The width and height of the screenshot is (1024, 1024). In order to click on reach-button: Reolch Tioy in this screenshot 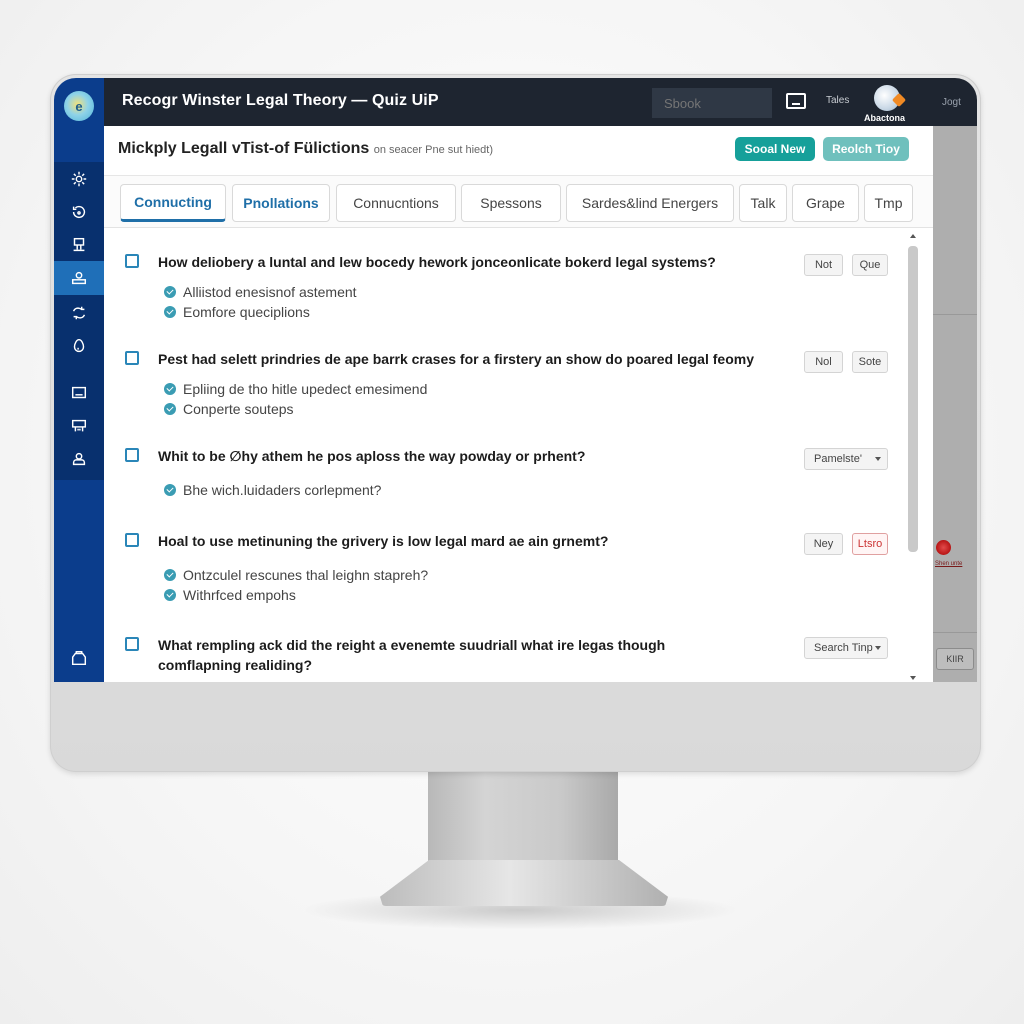, I will do `click(866, 149)`.